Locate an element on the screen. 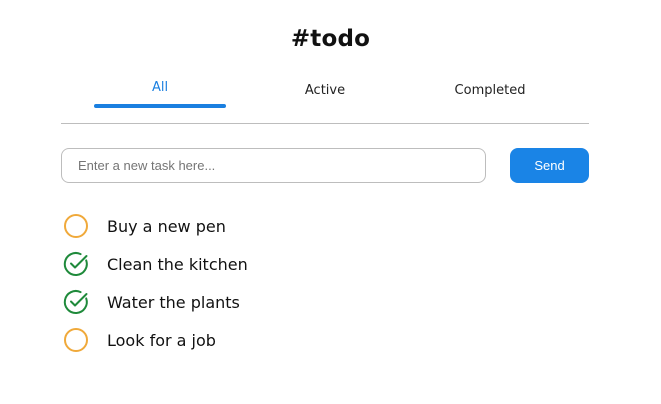  task-label: Clean the kitchen is located at coordinates (177, 264).